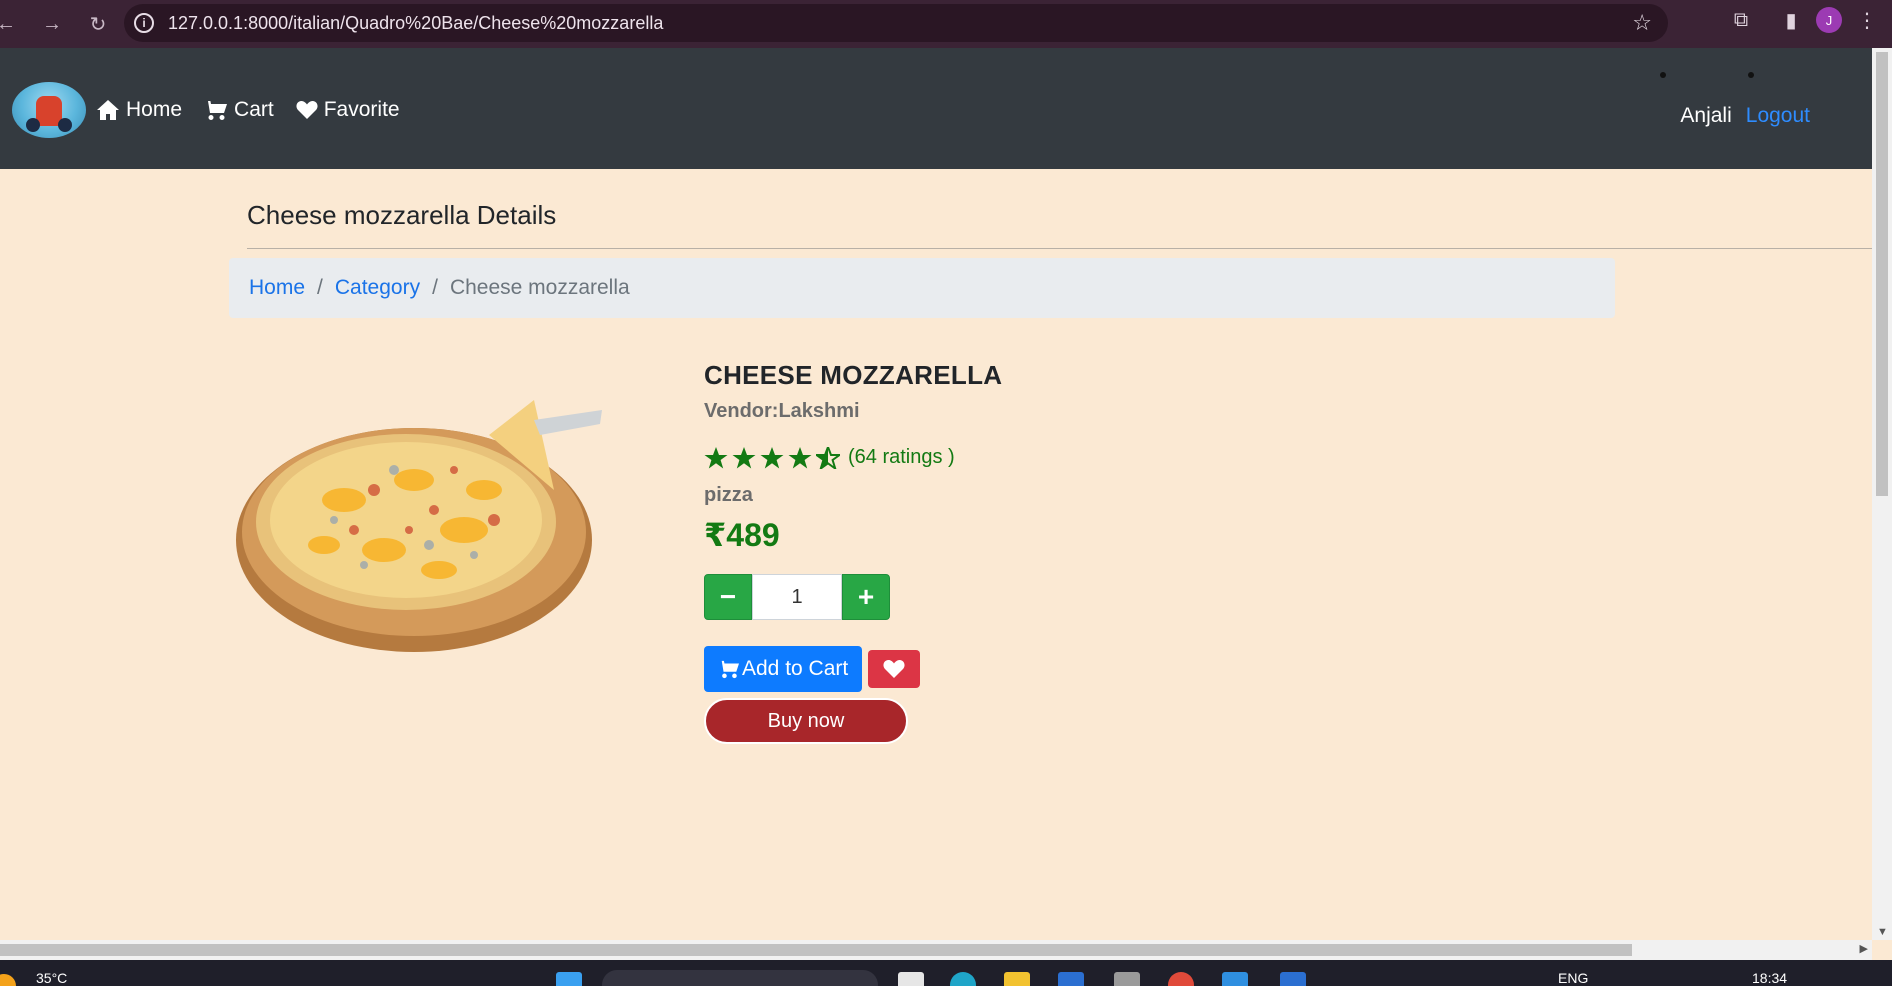 This screenshot has width=1892, height=986. What do you see at coordinates (806, 721) in the screenshot?
I see `buy-now-button: Buy now` at bounding box center [806, 721].